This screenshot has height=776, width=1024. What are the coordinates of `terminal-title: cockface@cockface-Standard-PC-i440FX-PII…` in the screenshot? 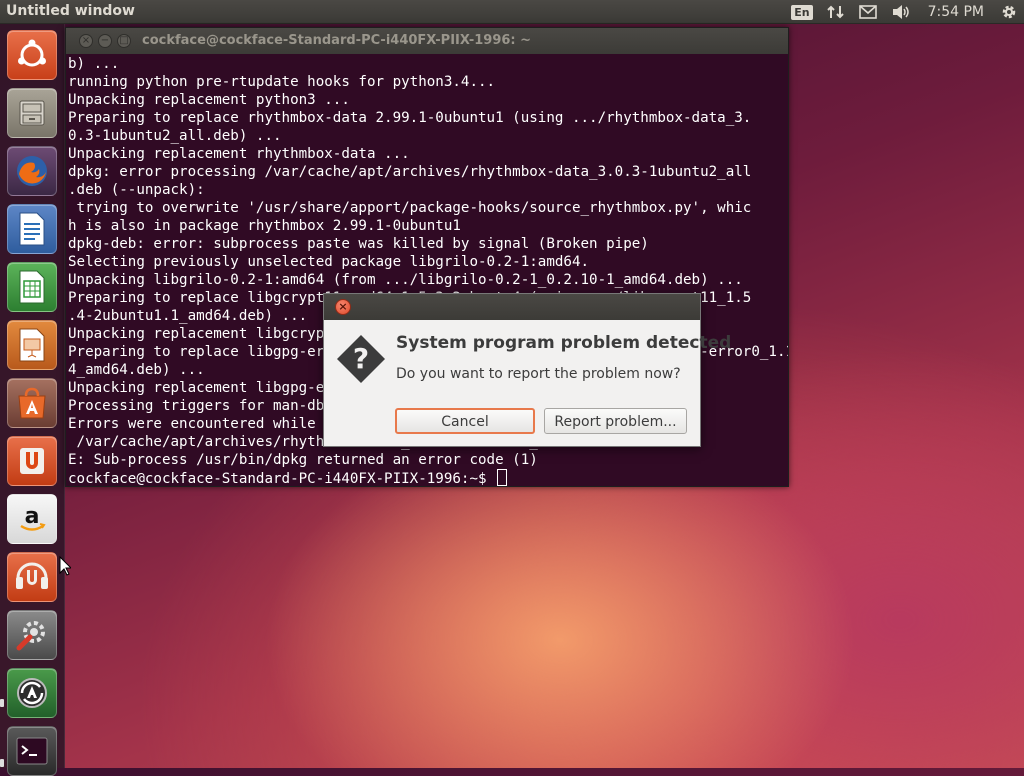 It's located at (337, 40).